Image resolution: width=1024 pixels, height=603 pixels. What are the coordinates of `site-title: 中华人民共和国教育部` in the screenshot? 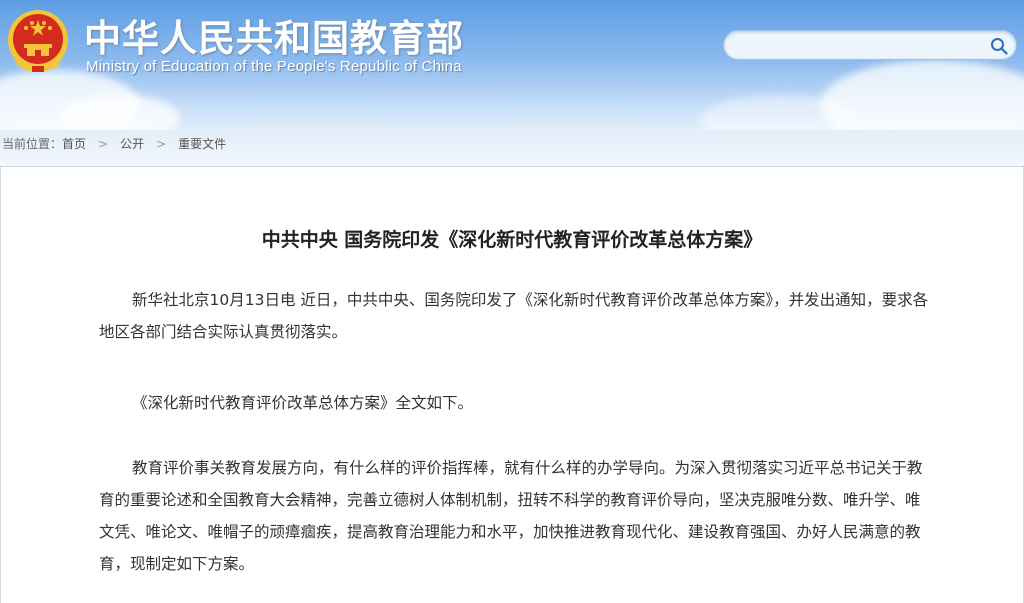 It's located at (274, 38).